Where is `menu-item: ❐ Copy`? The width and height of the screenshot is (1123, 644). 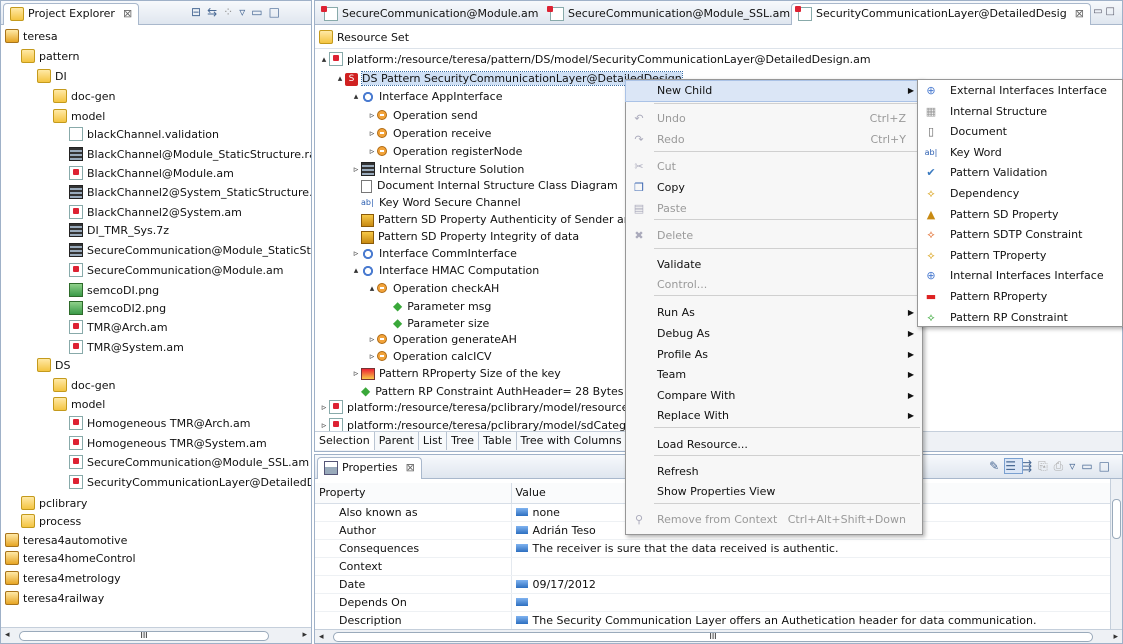
menu-item: ❐ Copy is located at coordinates (774, 188).